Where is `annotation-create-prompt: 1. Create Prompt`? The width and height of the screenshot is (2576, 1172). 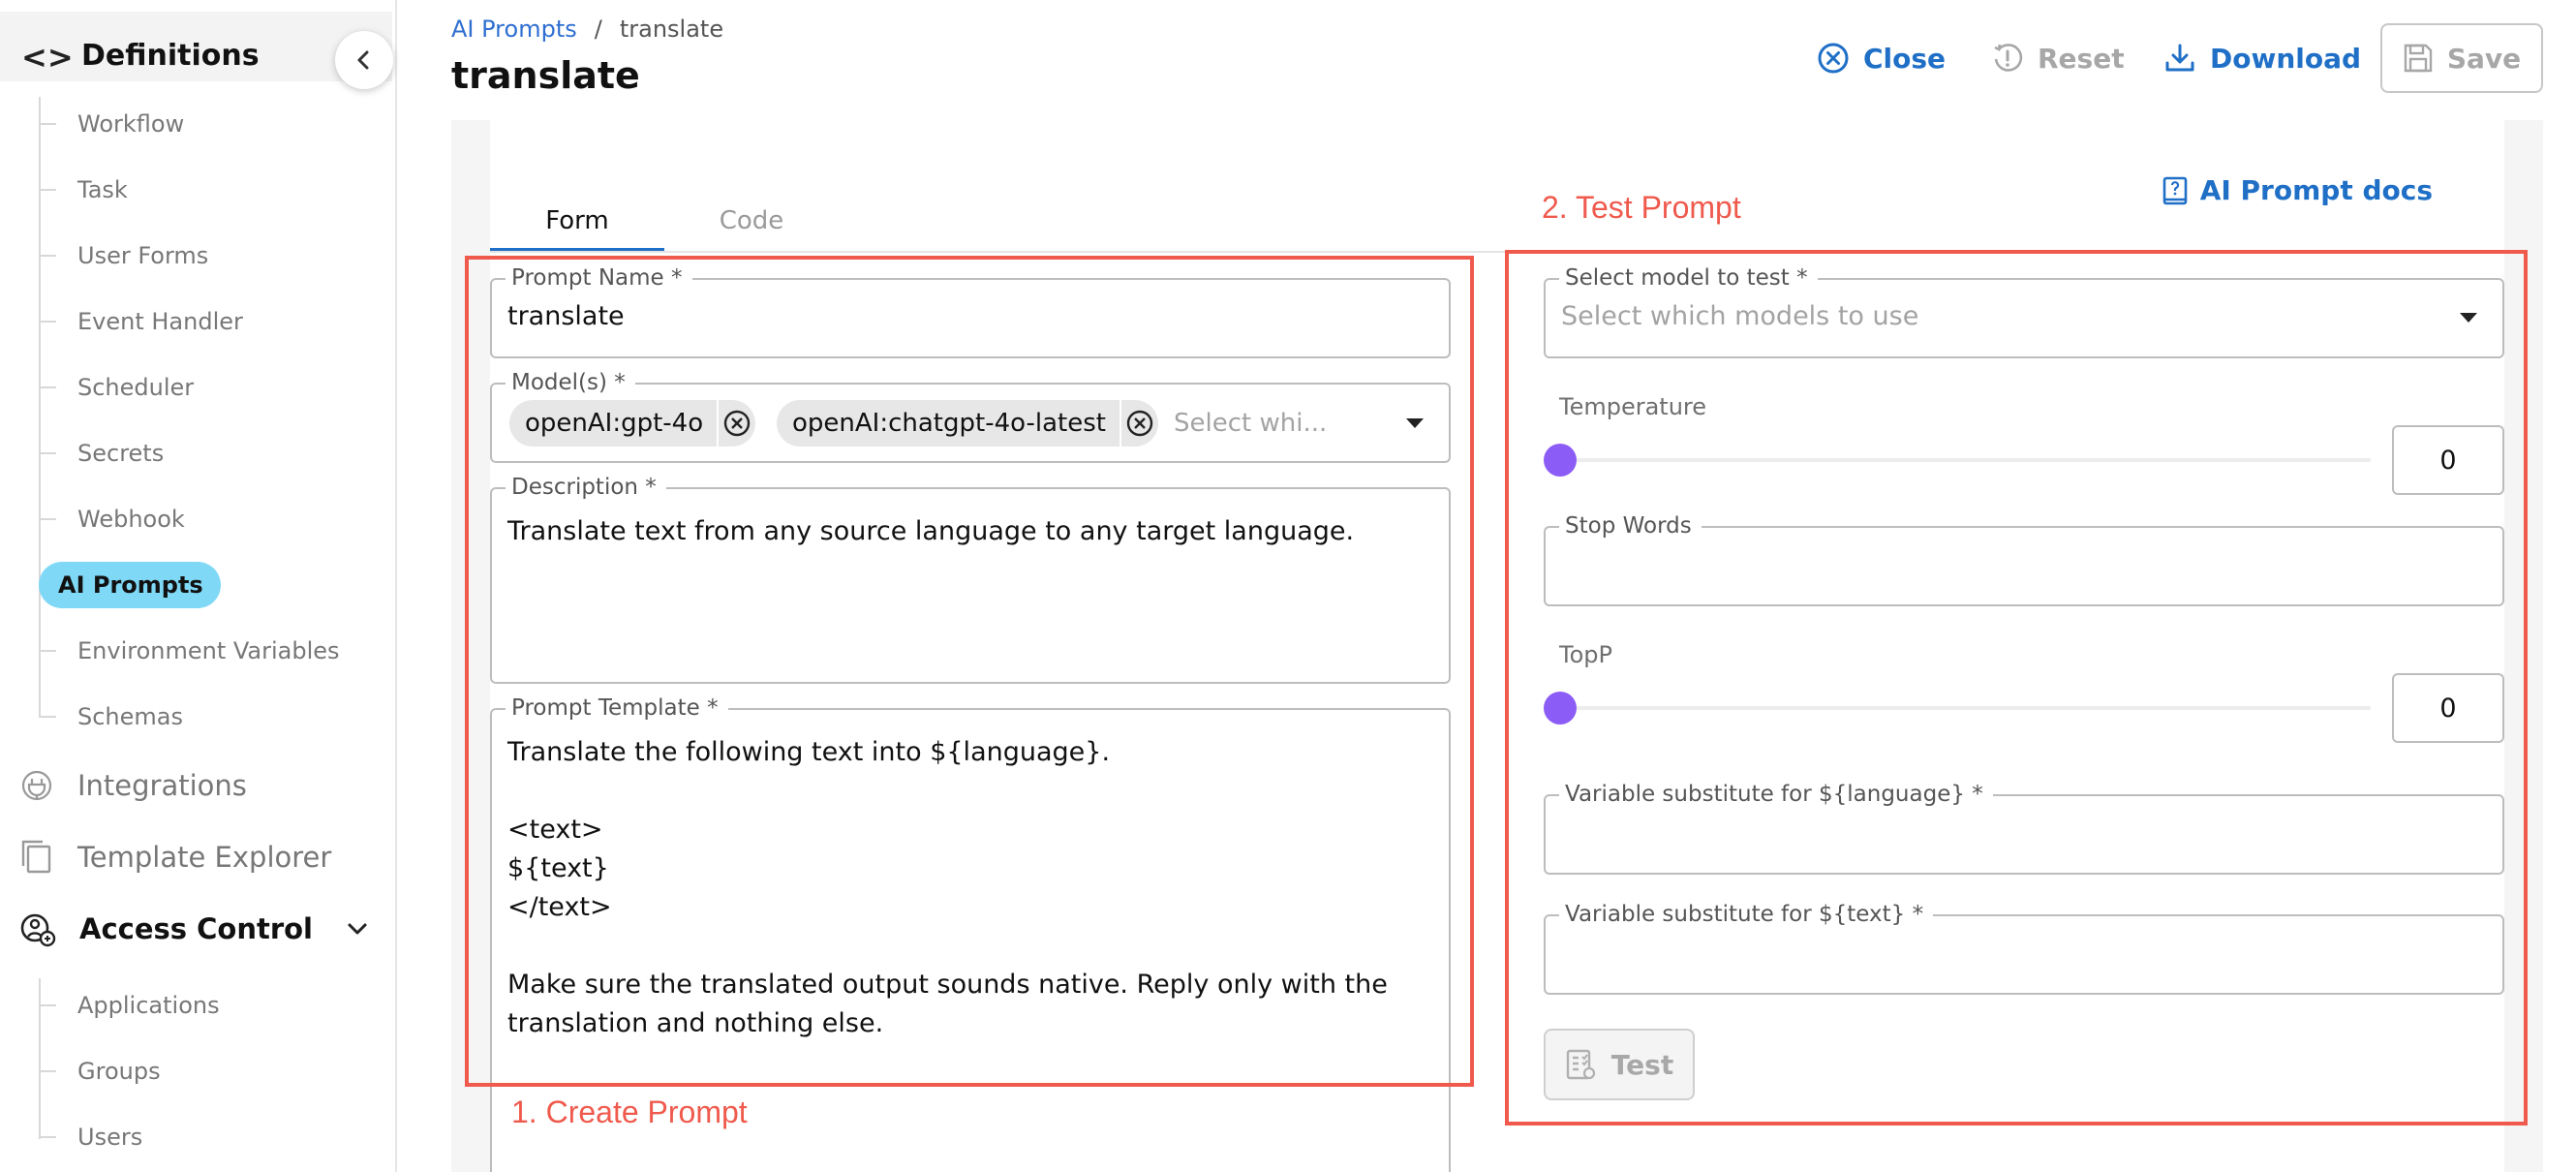 annotation-create-prompt: 1. Create Prompt is located at coordinates (629, 1112).